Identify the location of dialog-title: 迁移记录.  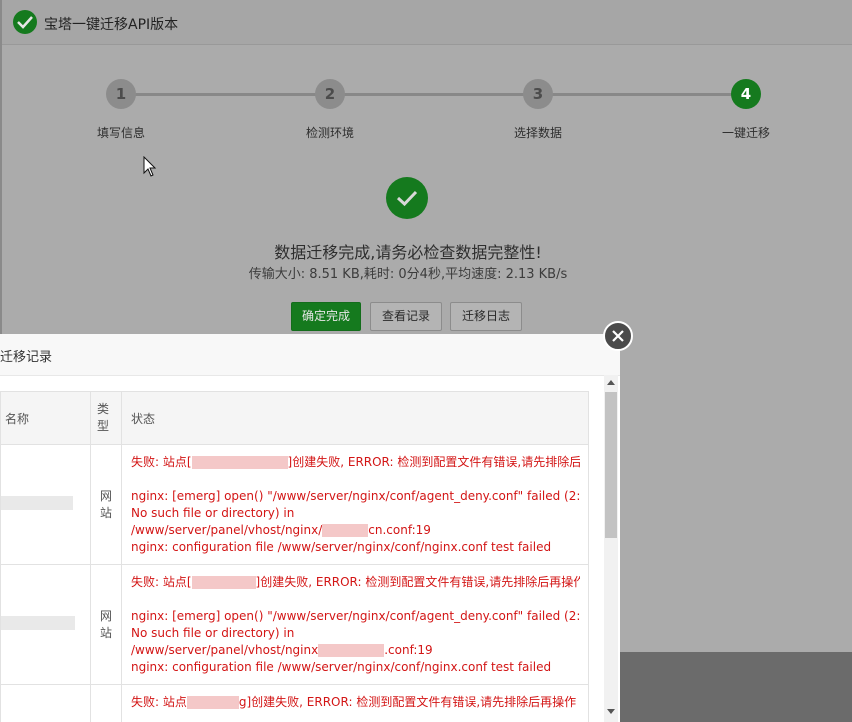
(26, 357).